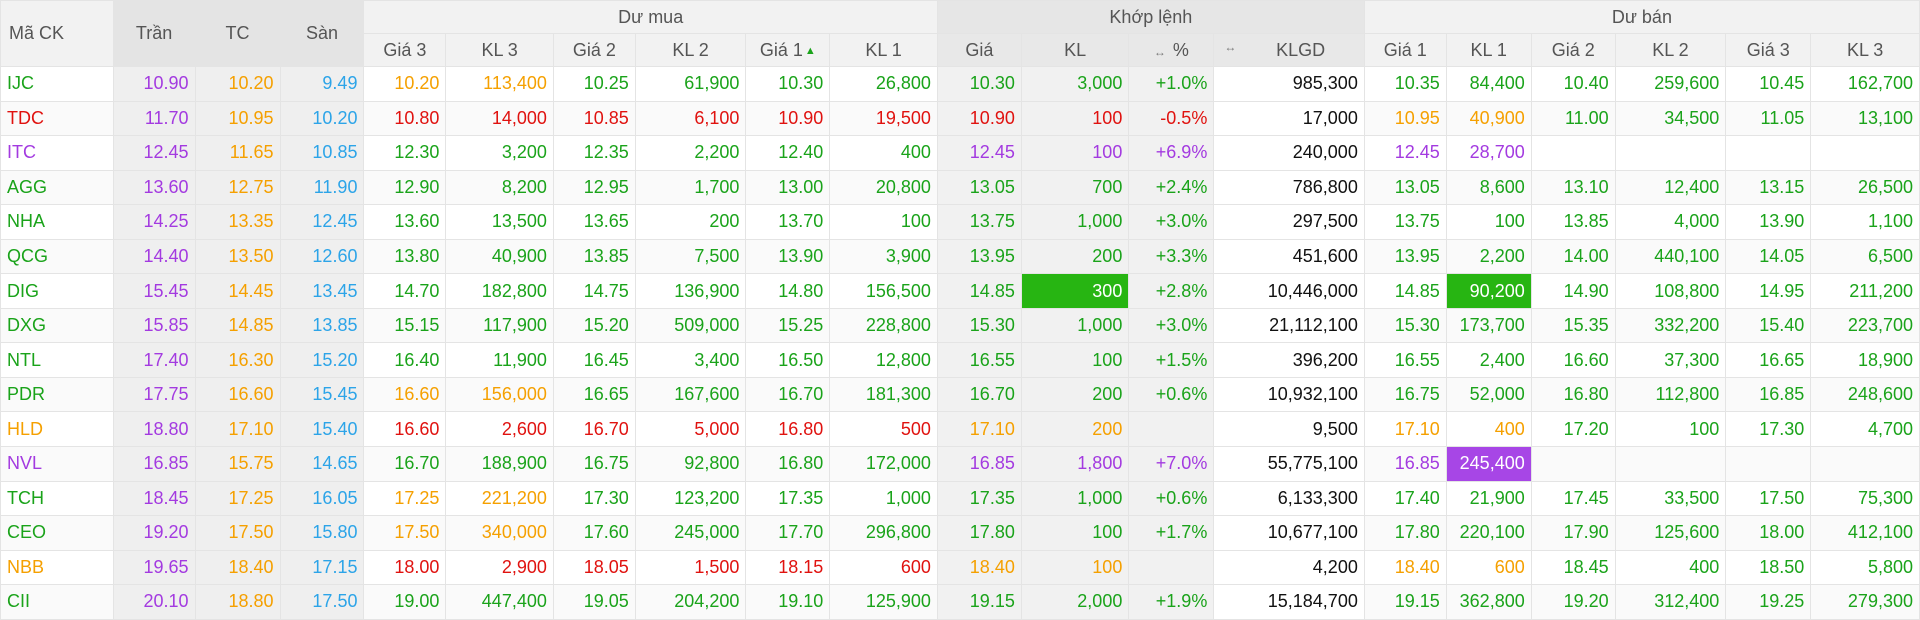 The height and width of the screenshot is (620, 1920). I want to click on col-header-ceiling: Trần, so click(154, 33).